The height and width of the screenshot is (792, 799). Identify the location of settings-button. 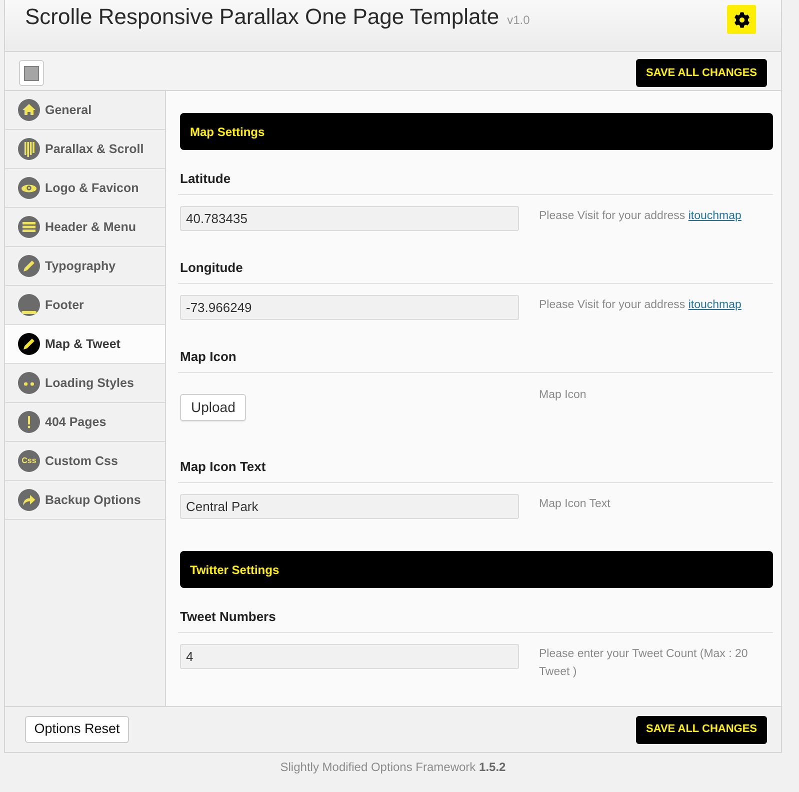
(741, 19).